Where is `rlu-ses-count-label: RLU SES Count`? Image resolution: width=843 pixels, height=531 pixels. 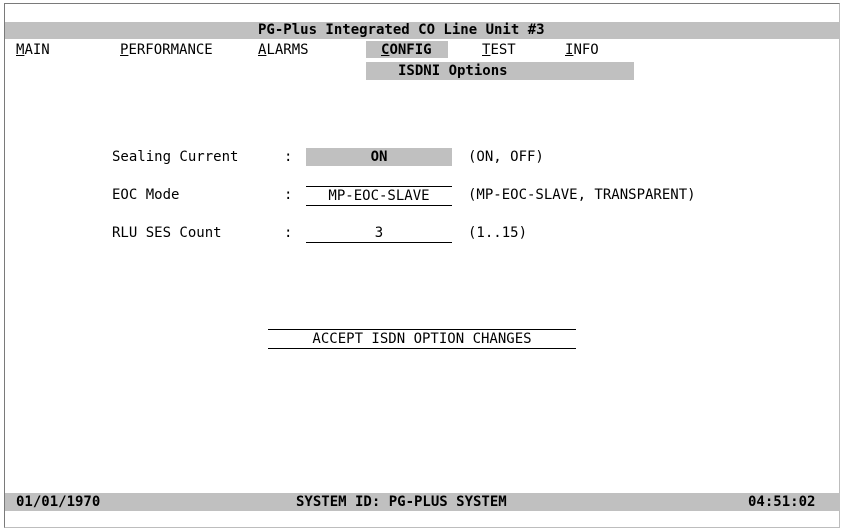
rlu-ses-count-label: RLU SES Count is located at coordinates (167, 233).